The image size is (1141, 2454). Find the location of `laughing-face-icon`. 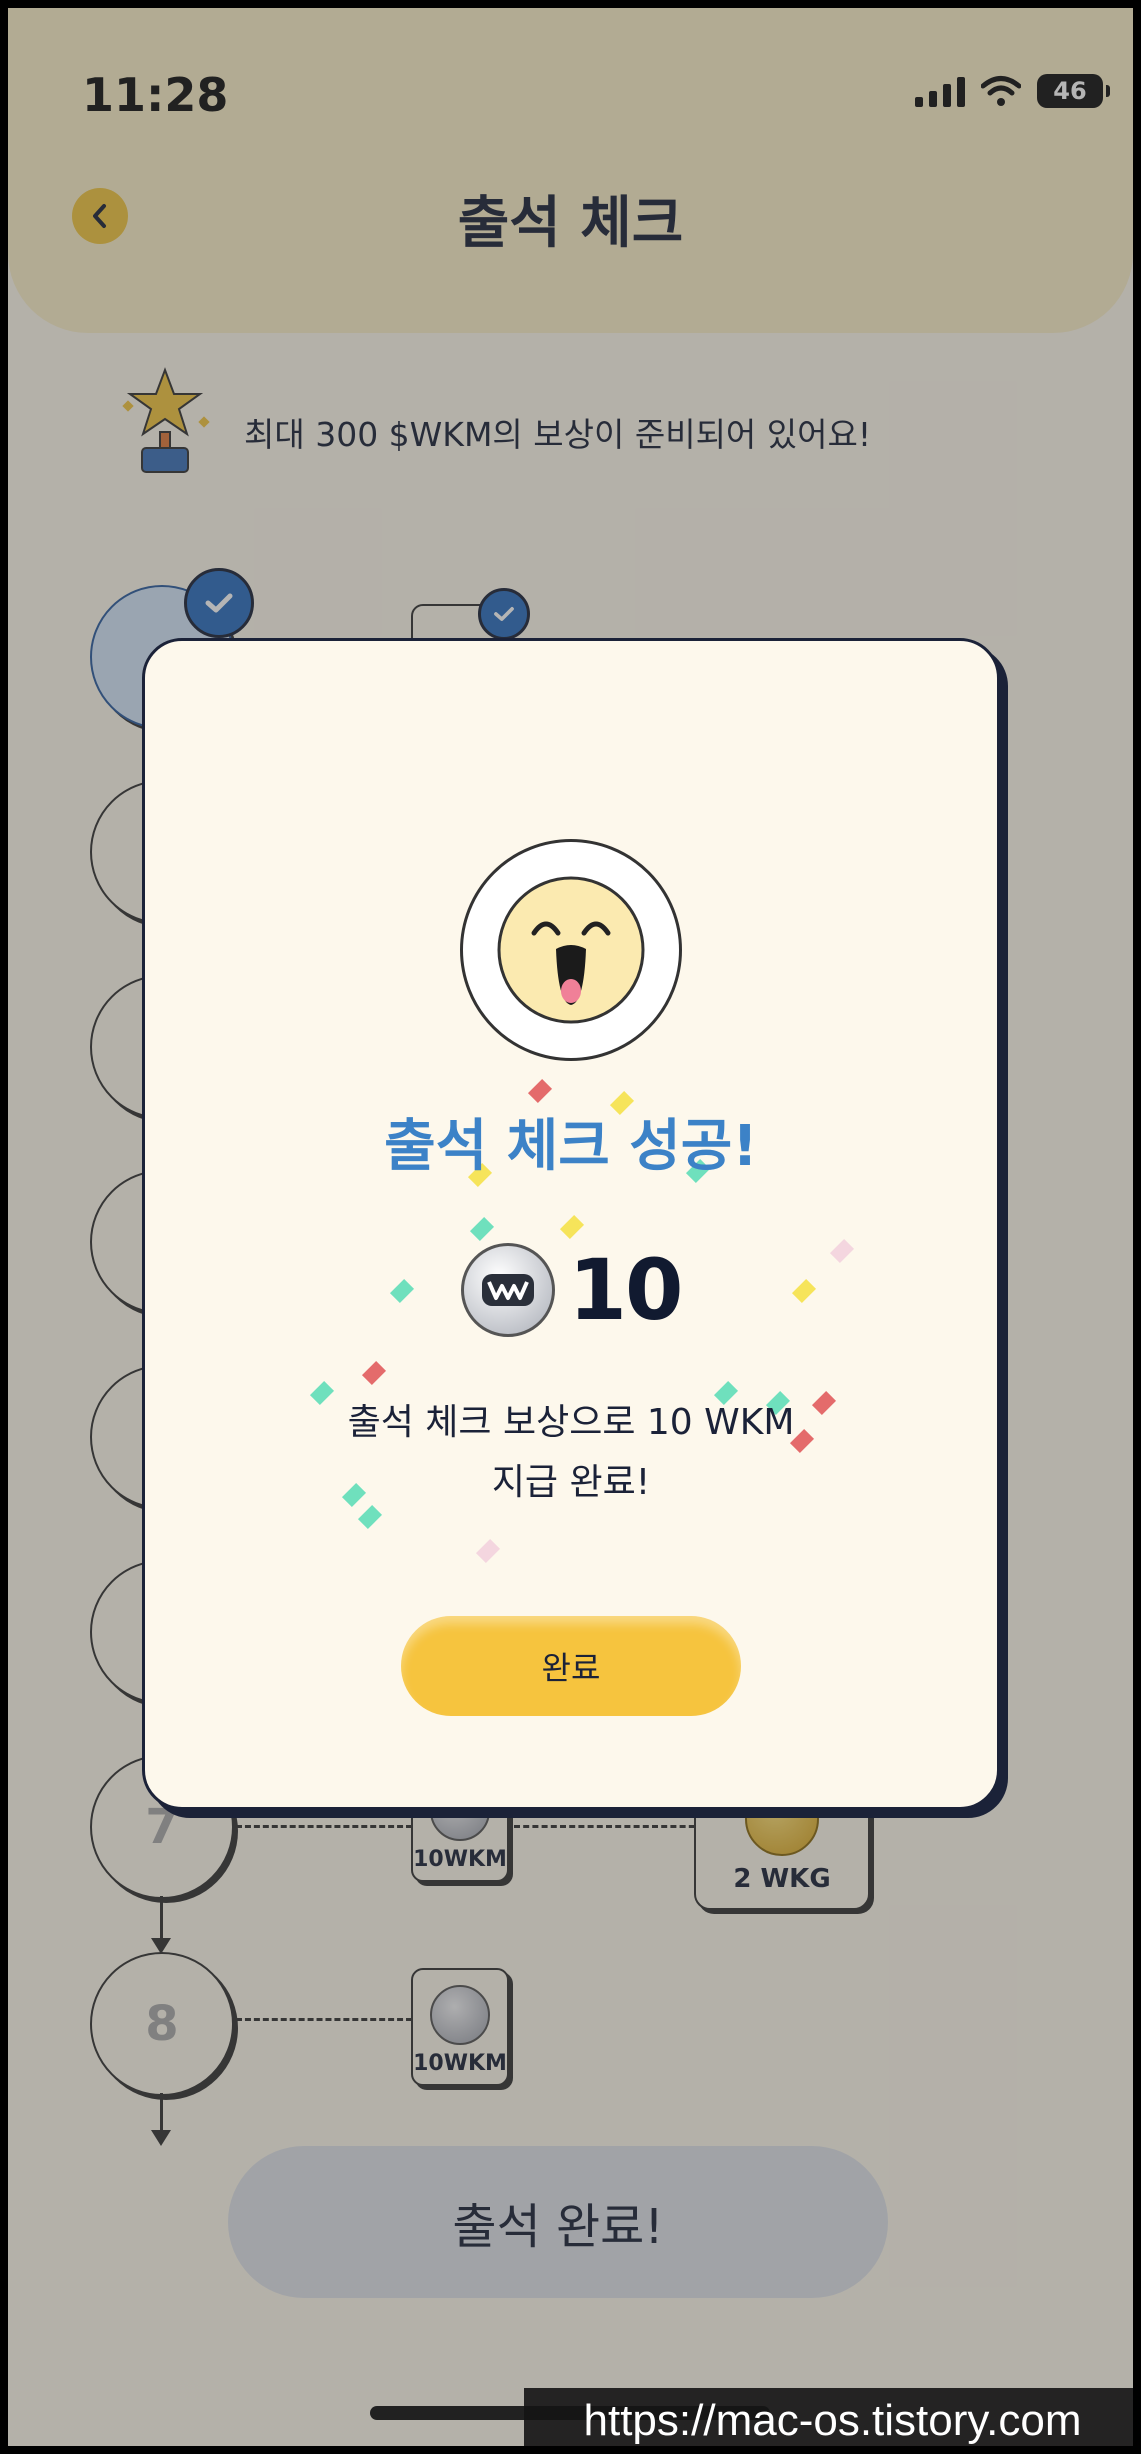

laughing-face-icon is located at coordinates (571, 950).